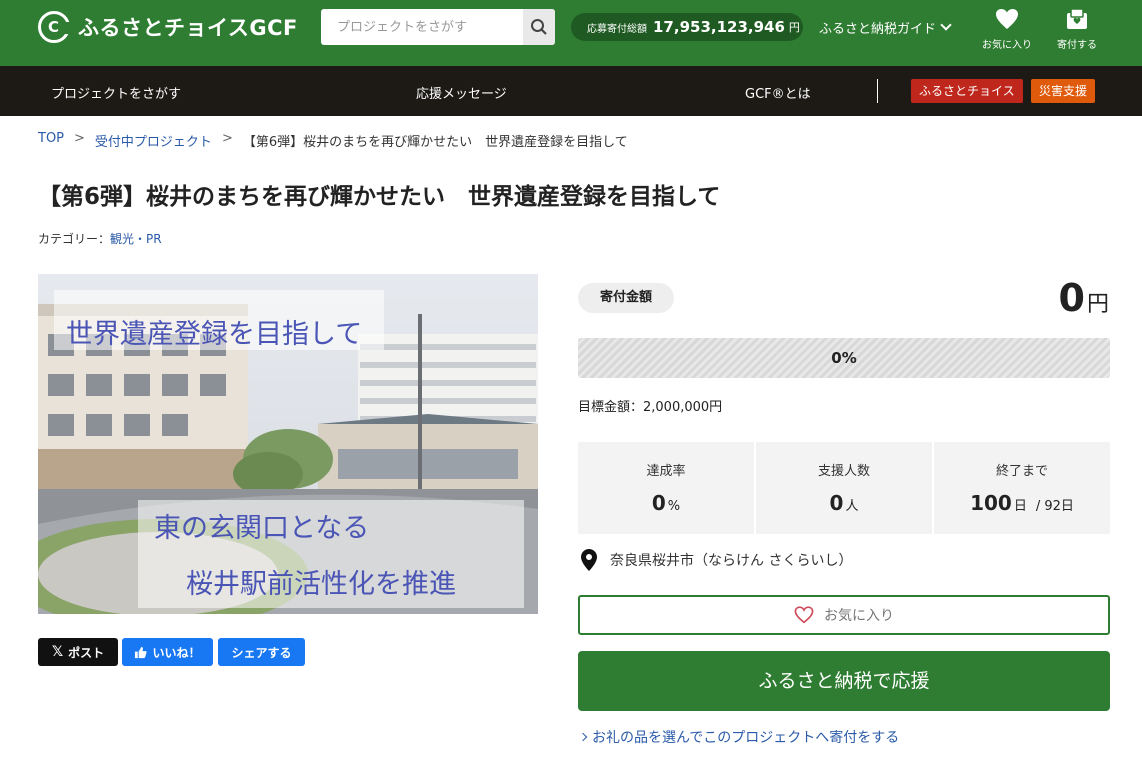  What do you see at coordinates (731, 561) in the screenshot?
I see `location-text: 奈良県桜井市（ならけん さくらいし）` at bounding box center [731, 561].